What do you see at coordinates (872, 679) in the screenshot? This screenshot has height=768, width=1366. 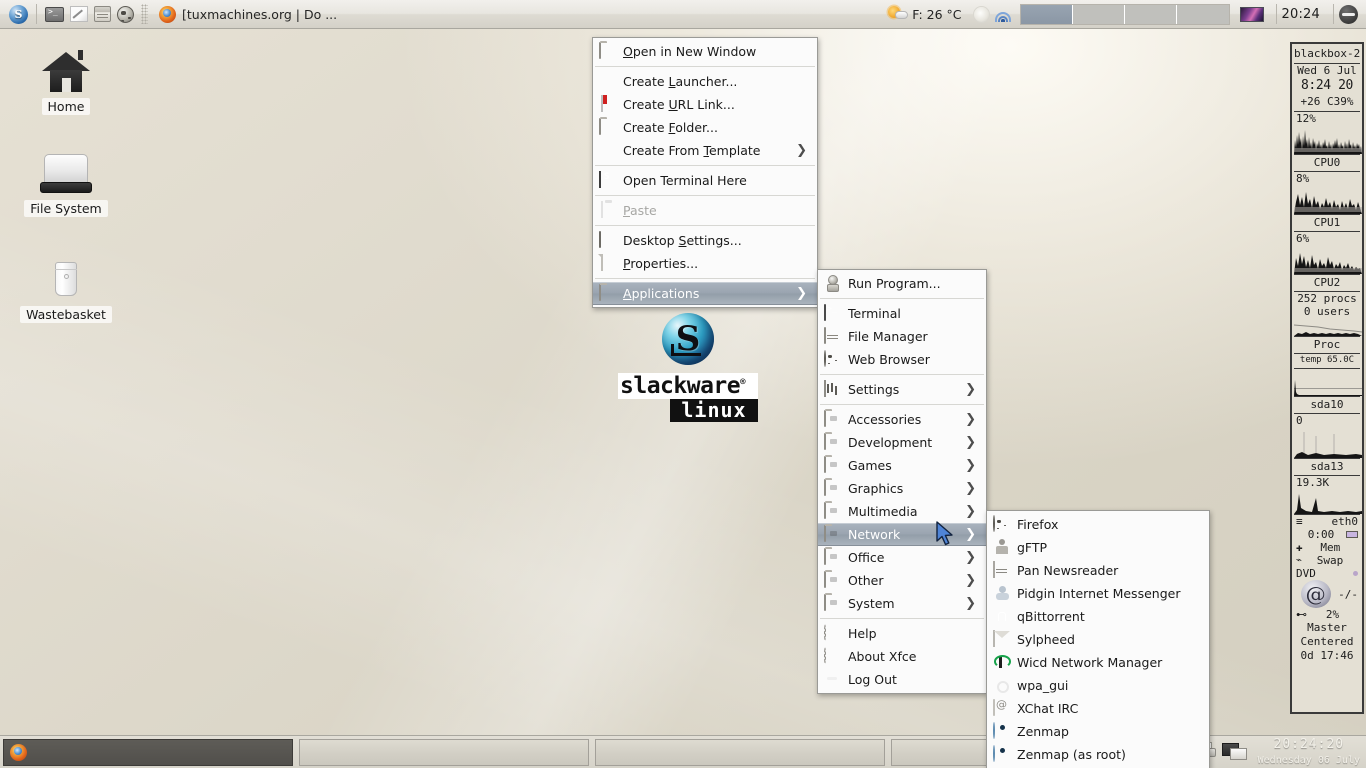 I see `menu-item-label: Log Out` at bounding box center [872, 679].